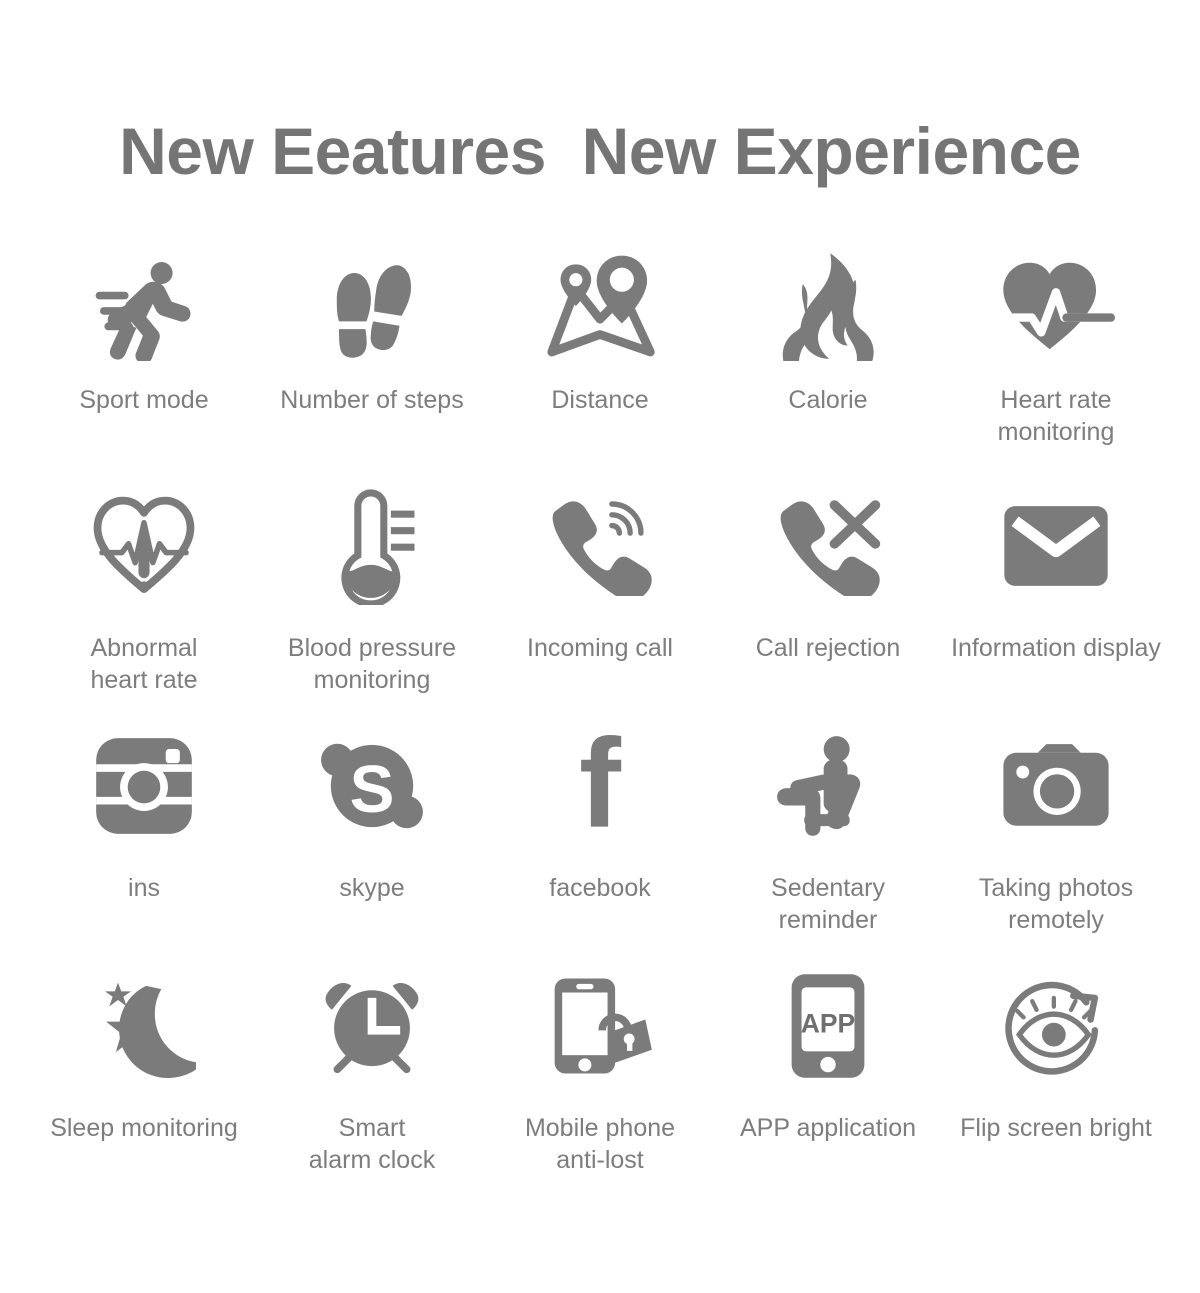 The height and width of the screenshot is (1293, 1200). What do you see at coordinates (828, 1128) in the screenshot?
I see `feature-label: APP application` at bounding box center [828, 1128].